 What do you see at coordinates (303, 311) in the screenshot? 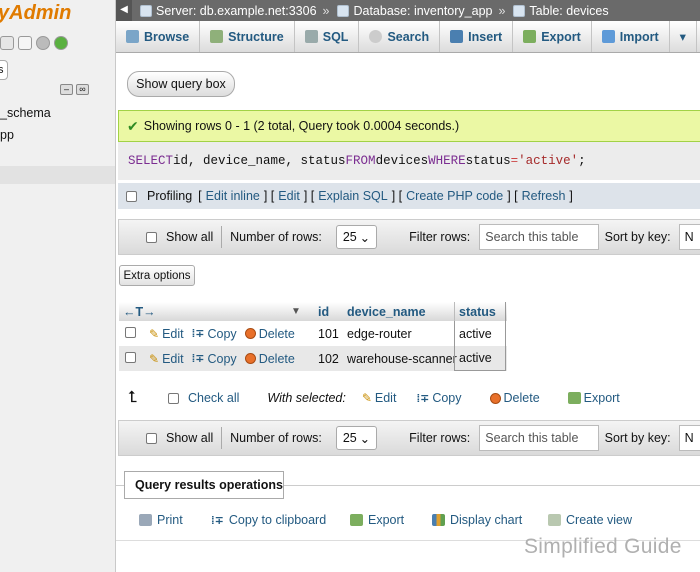
I see `sort-dropdown-icon: ▼` at bounding box center [303, 311].